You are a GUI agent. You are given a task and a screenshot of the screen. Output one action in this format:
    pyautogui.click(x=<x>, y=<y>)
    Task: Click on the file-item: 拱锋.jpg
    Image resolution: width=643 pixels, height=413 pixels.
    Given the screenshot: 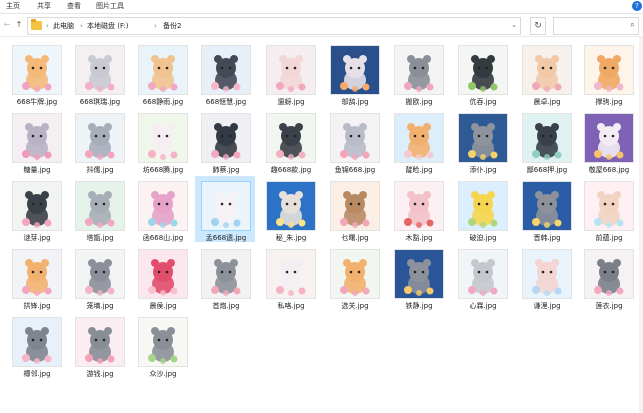 What is the action you would take?
    pyautogui.click(x=36, y=277)
    